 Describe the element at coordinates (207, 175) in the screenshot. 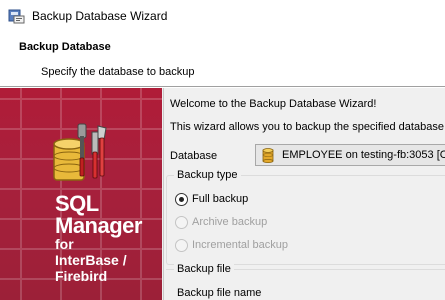

I see `backup-type-group-title: Backup type` at that location.